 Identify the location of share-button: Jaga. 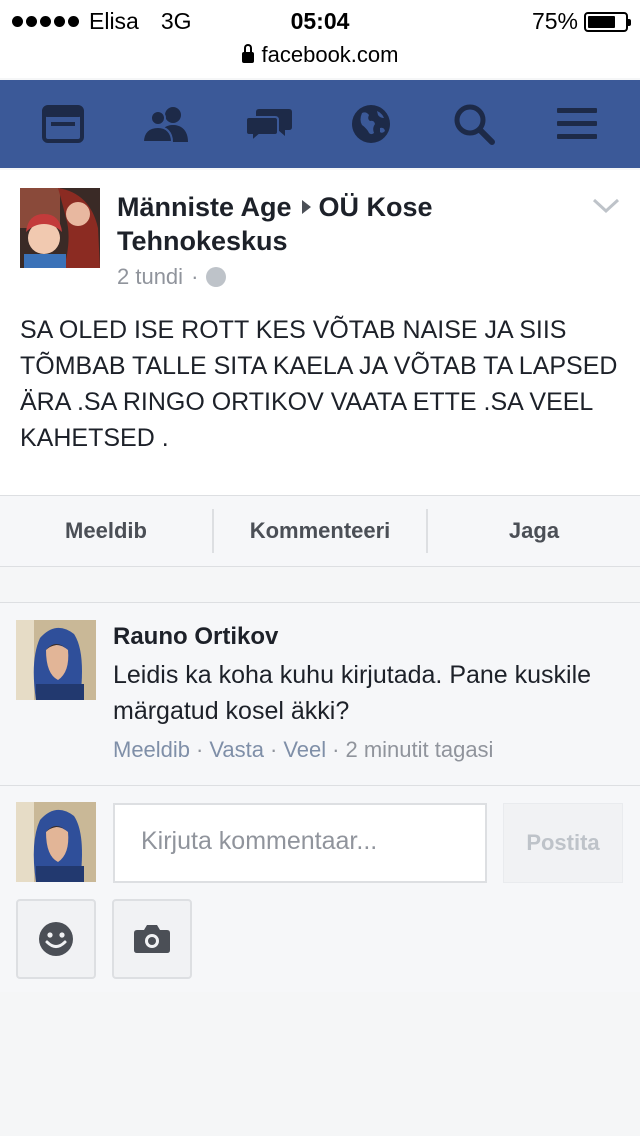
(534, 531).